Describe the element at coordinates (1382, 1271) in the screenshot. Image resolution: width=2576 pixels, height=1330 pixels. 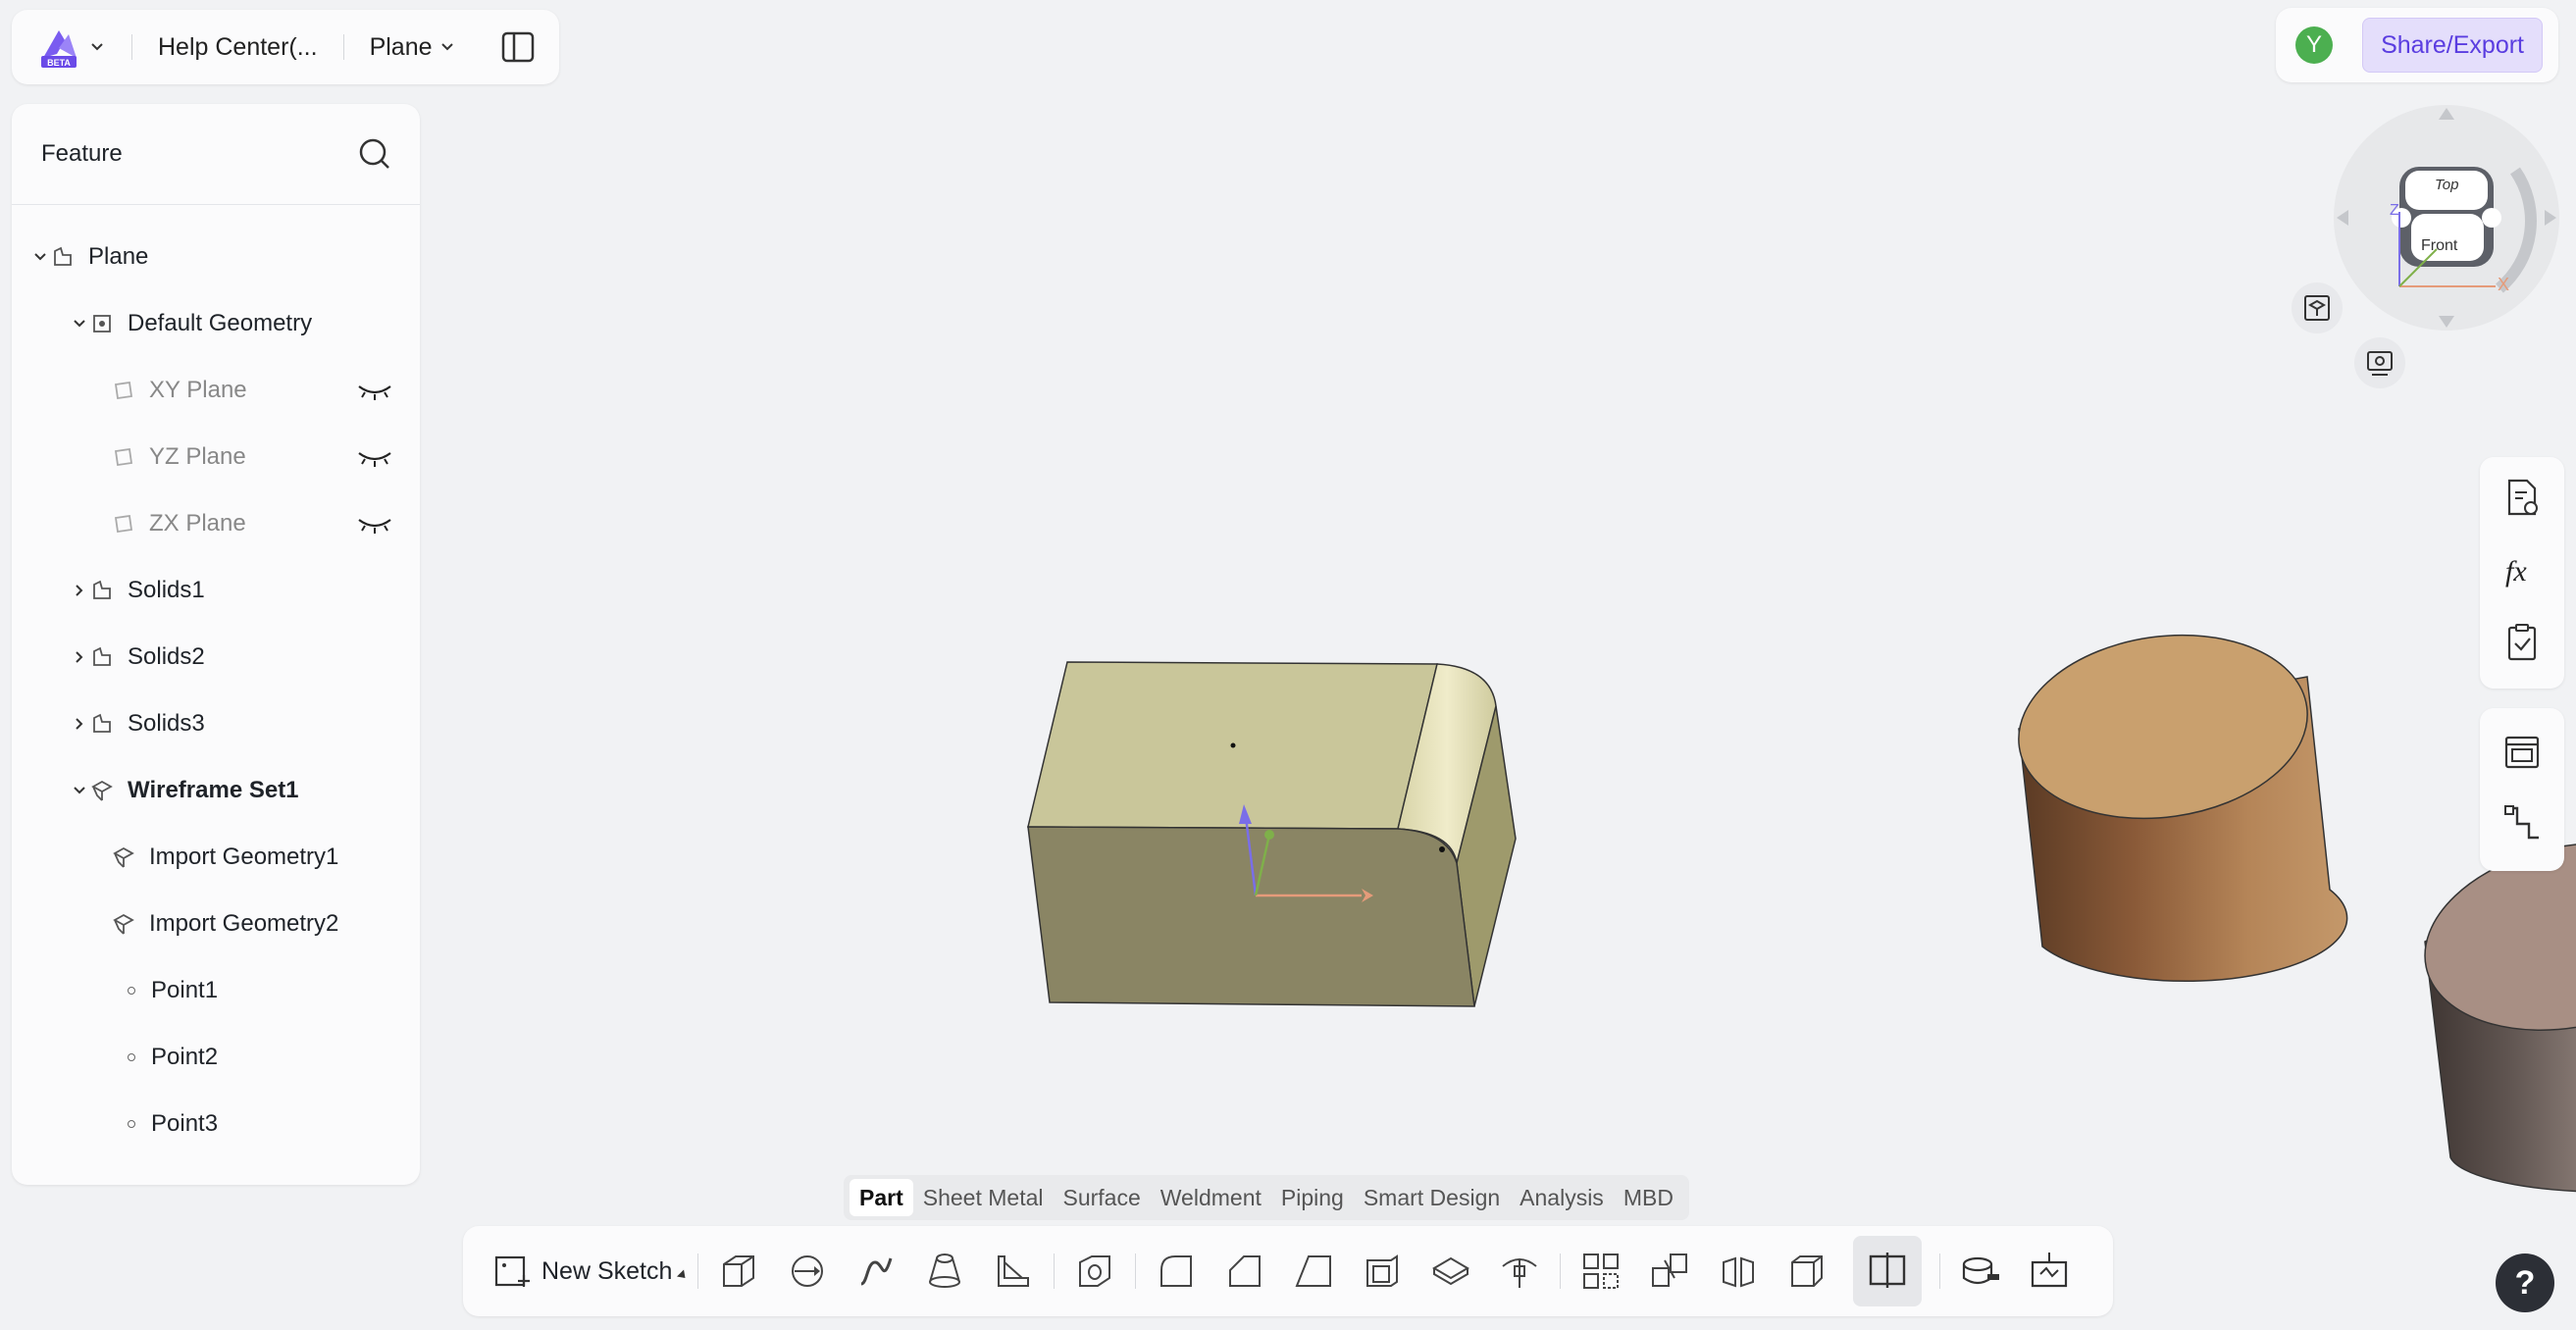
I see `shell-icon` at that location.